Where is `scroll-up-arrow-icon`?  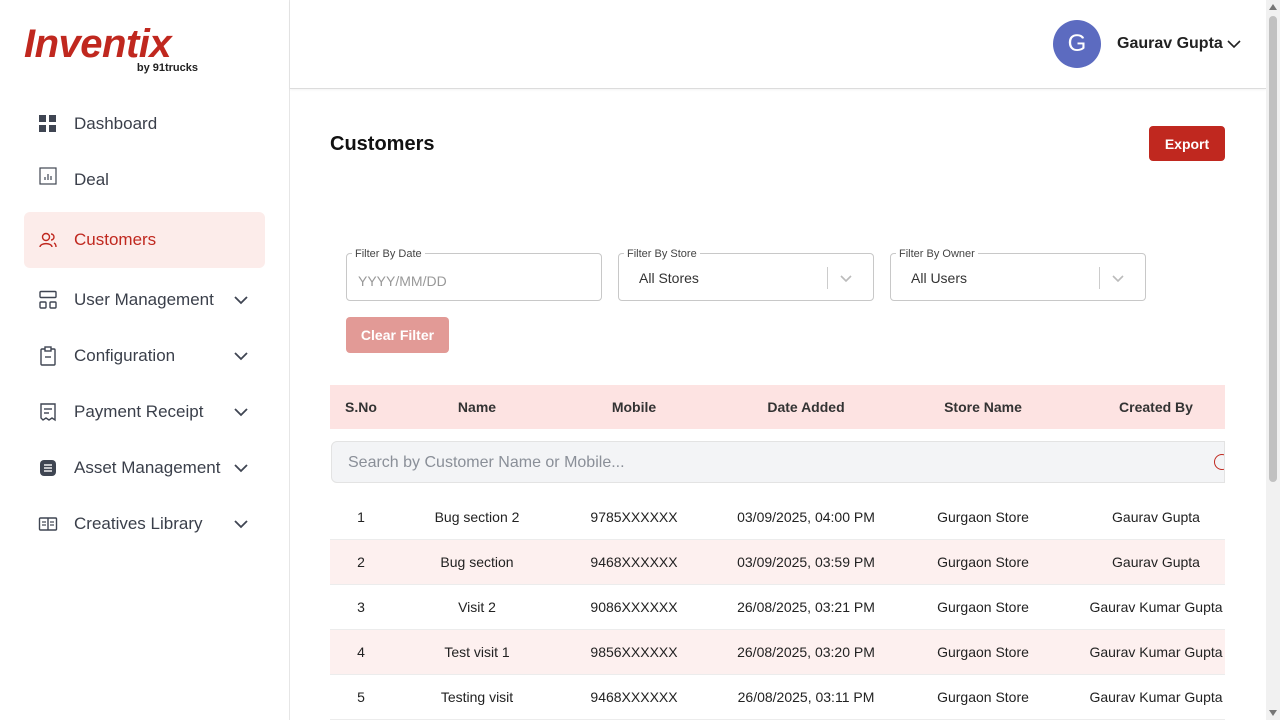 scroll-up-arrow-icon is located at coordinates (1273, 7).